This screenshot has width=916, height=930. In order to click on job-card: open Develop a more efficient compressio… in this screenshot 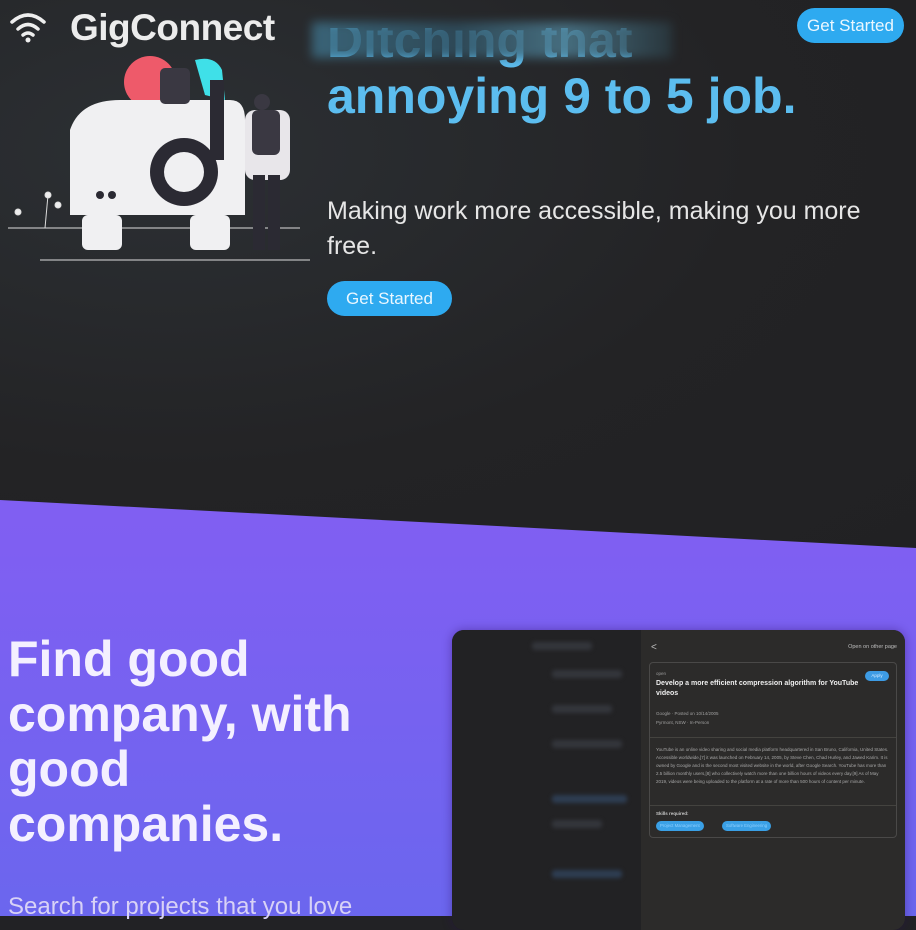, I will do `click(773, 750)`.